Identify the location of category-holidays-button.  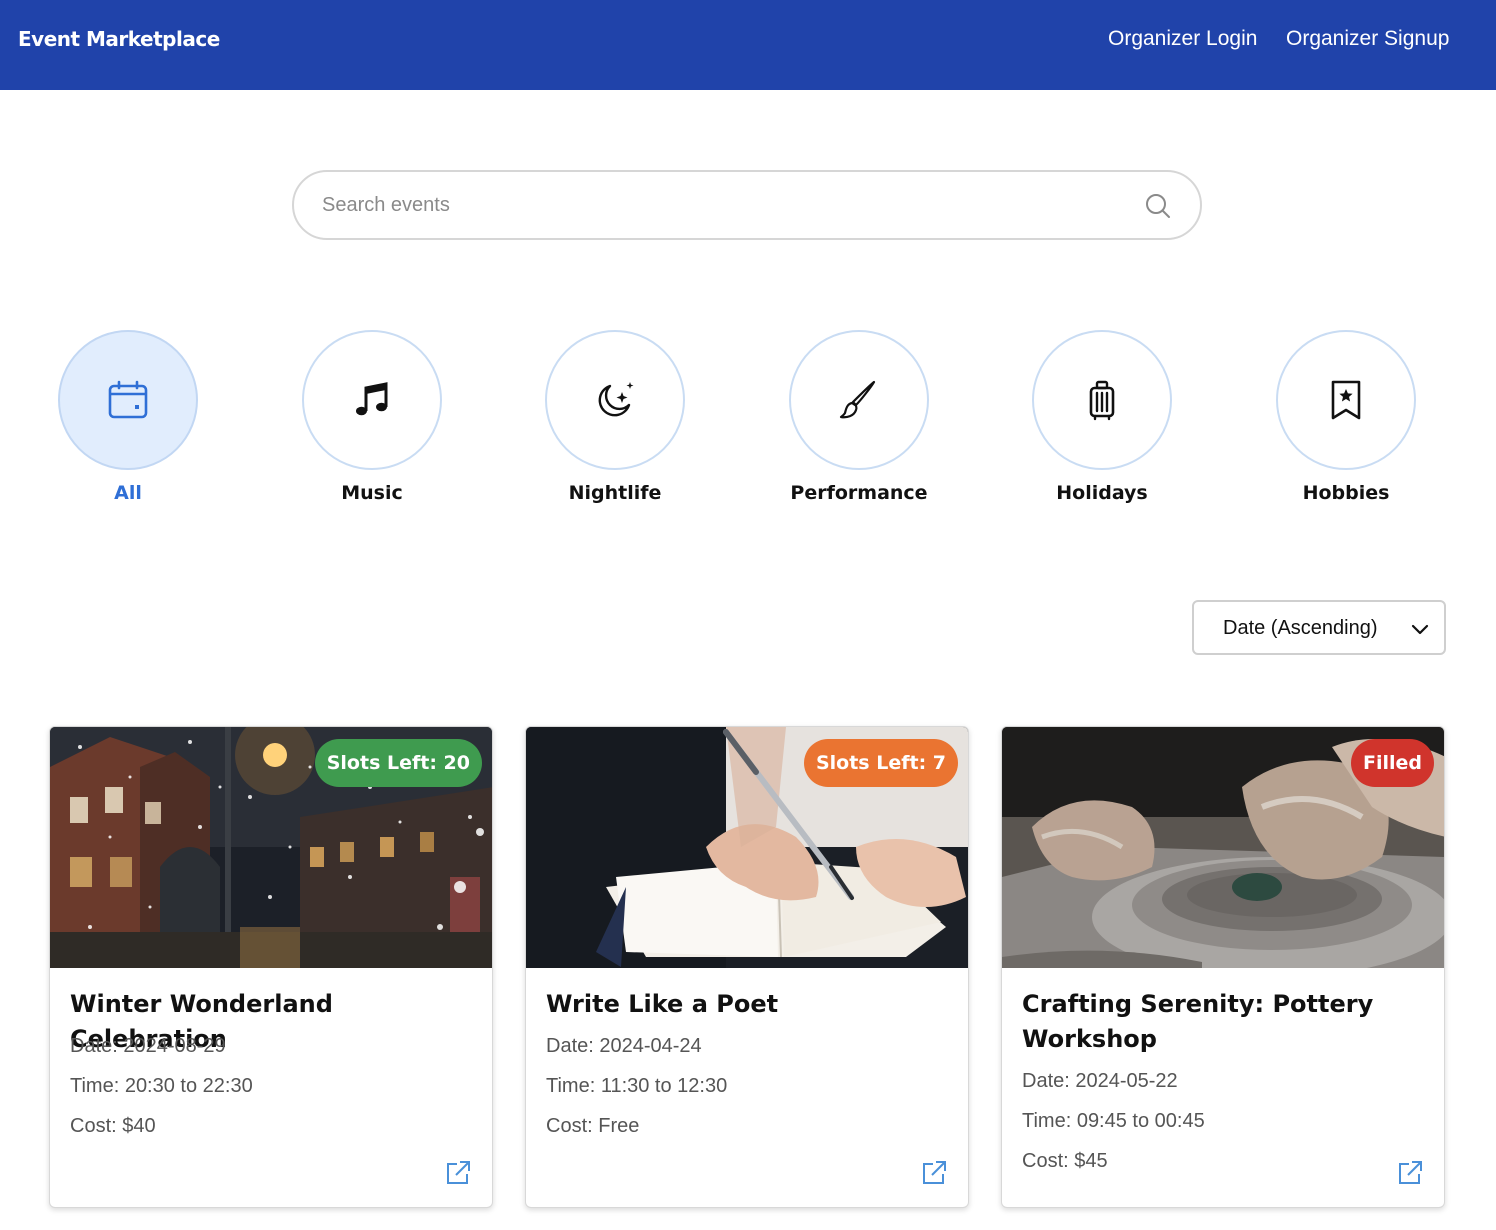
(1102, 400).